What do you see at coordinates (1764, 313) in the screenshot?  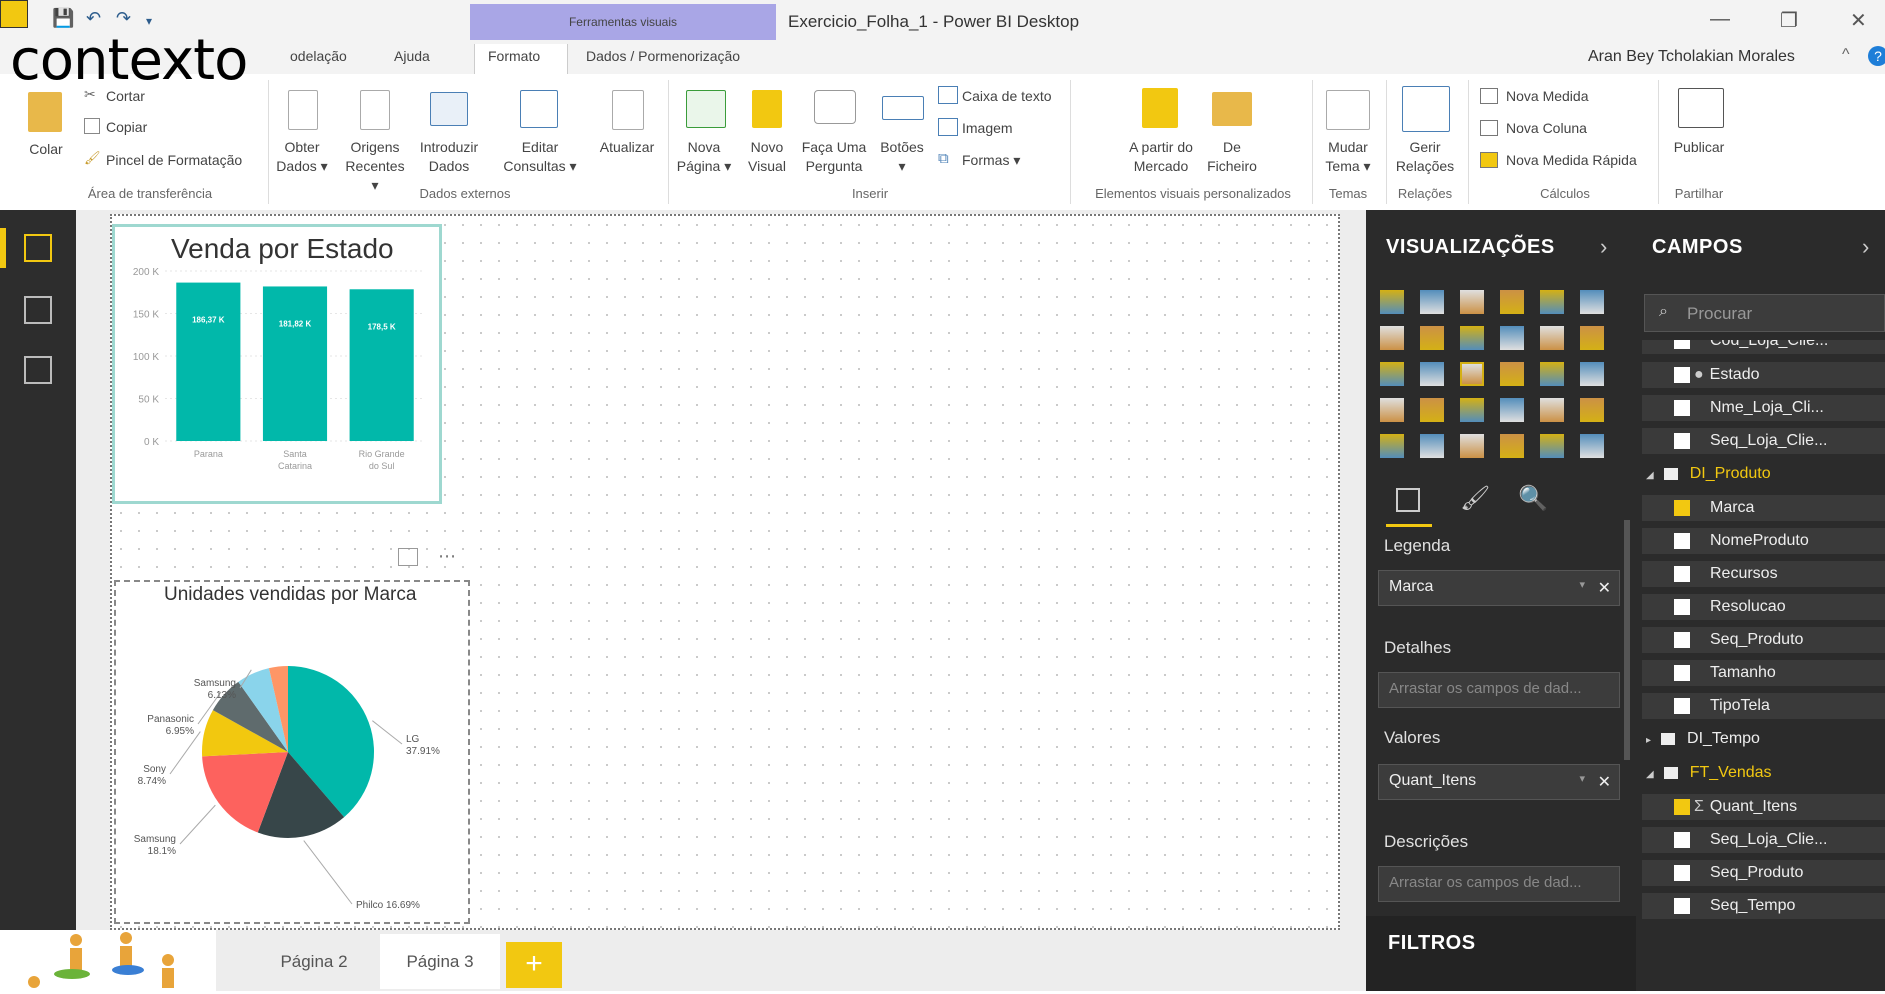 I see `fields-search: ⌕ Procurar` at bounding box center [1764, 313].